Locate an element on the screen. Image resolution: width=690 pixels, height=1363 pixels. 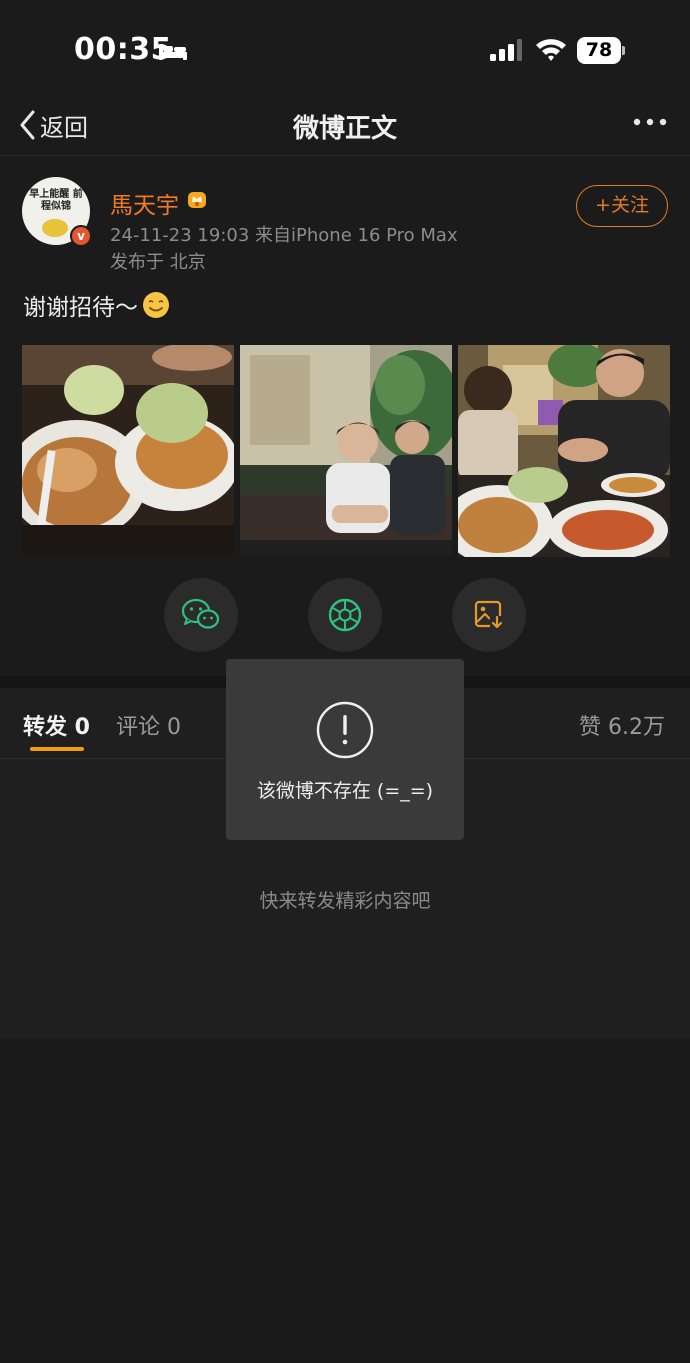
food-photo is located at coordinates (128, 451).